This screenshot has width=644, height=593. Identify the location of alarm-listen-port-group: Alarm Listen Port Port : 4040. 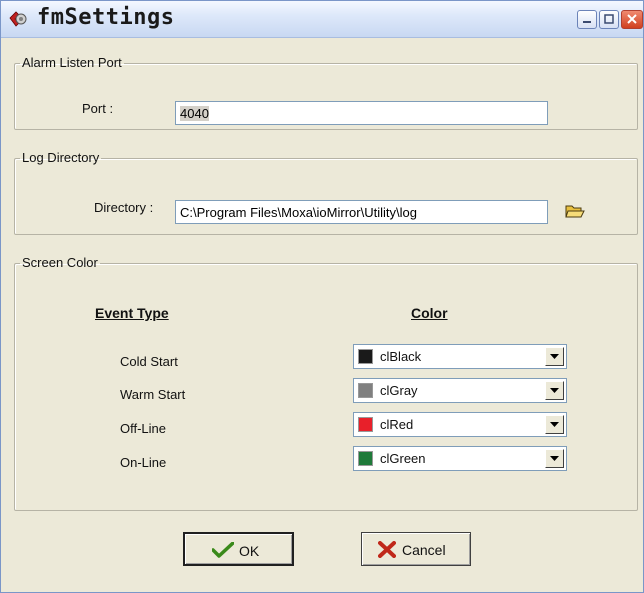
(326, 93).